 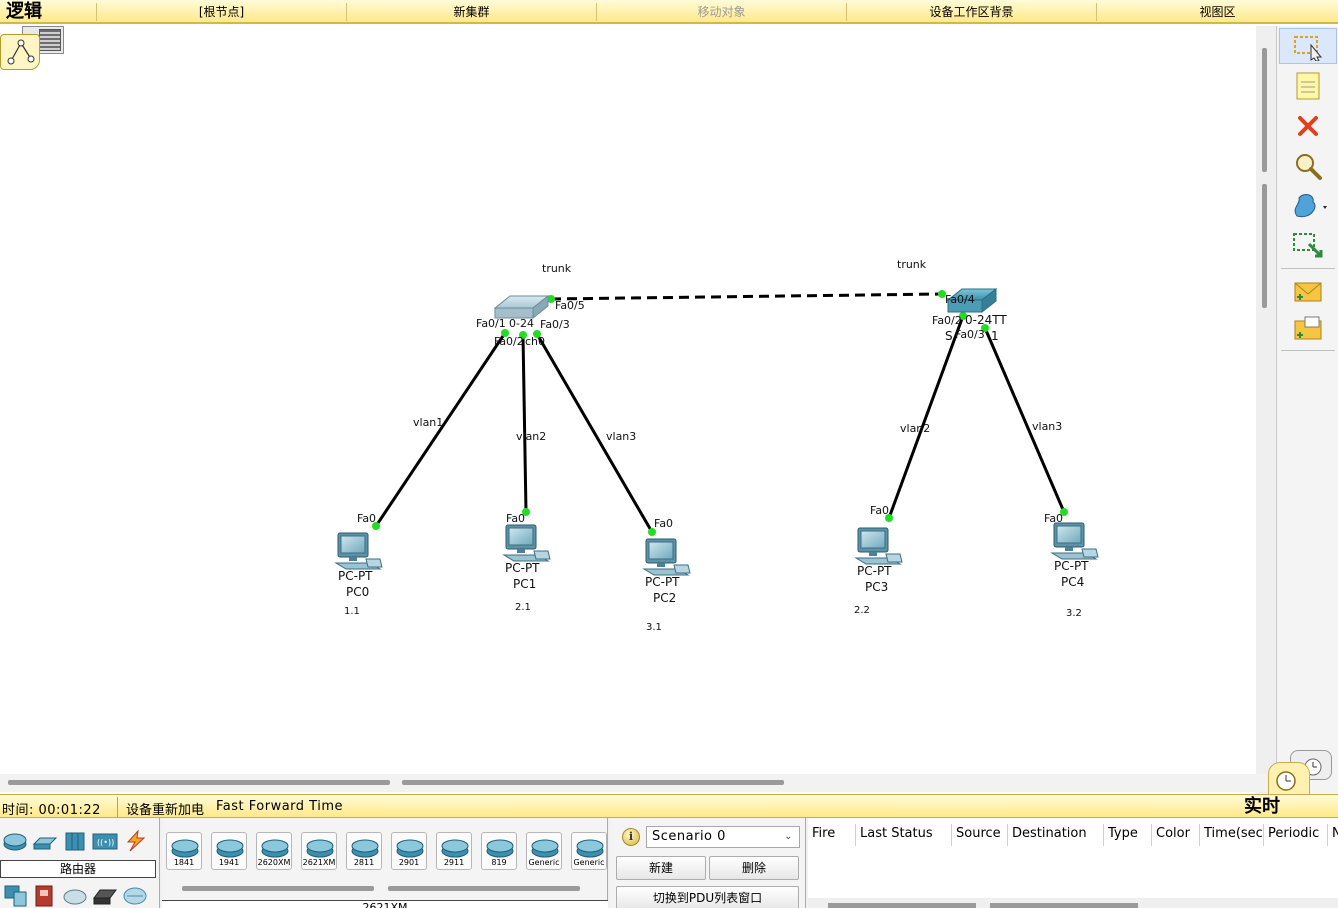 What do you see at coordinates (135, 841) in the screenshot?
I see `connections-category-icon` at bounding box center [135, 841].